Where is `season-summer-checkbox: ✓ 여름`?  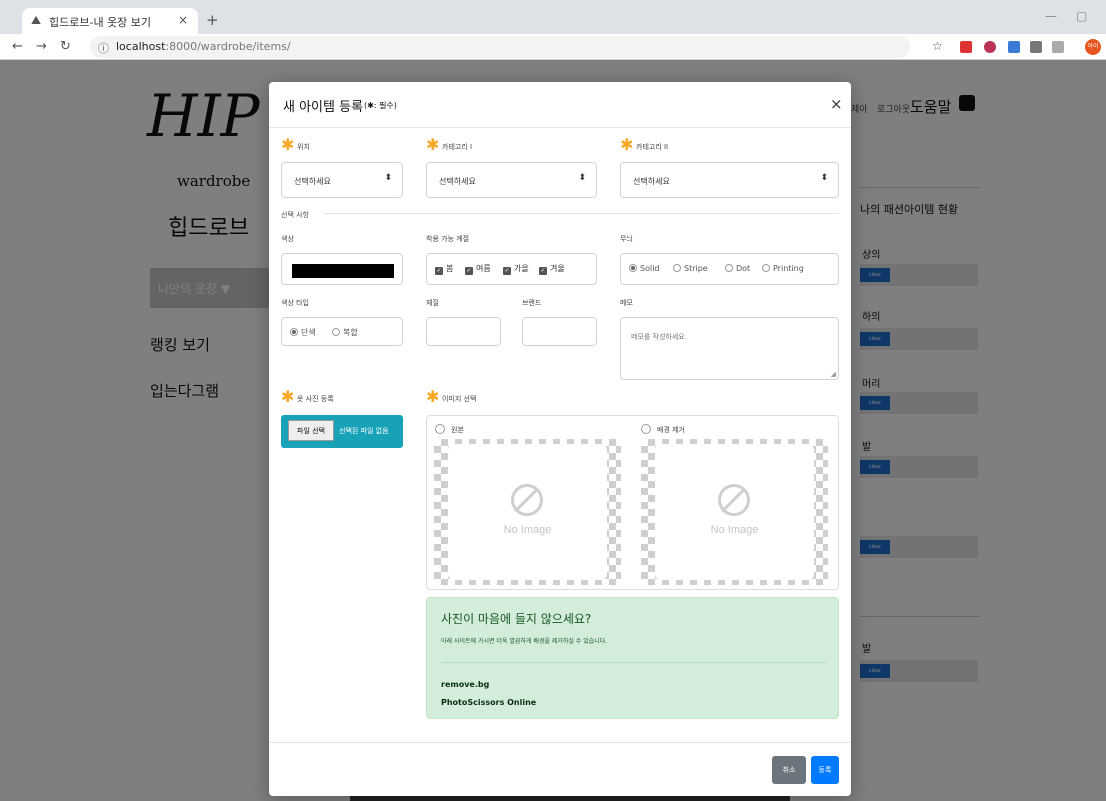
season-summer-checkbox: ✓ 여름 is located at coordinates (478, 269).